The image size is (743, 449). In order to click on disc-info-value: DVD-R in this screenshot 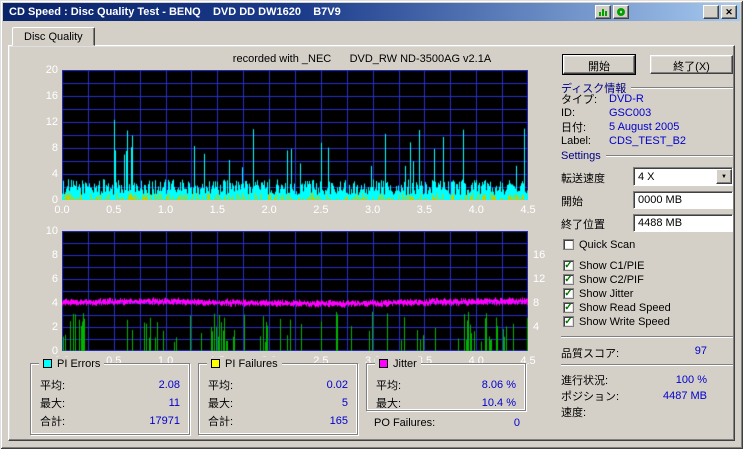, I will do `click(626, 99)`.